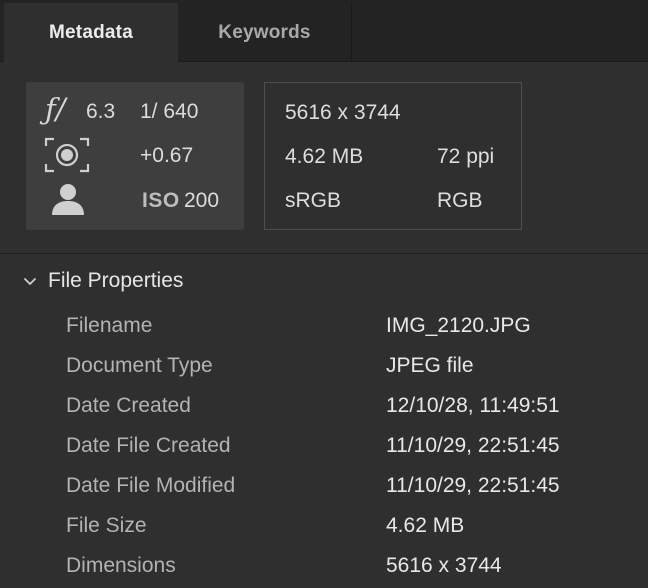 Image resolution: width=648 pixels, height=588 pixels. I want to click on property-key: File Size, so click(106, 525).